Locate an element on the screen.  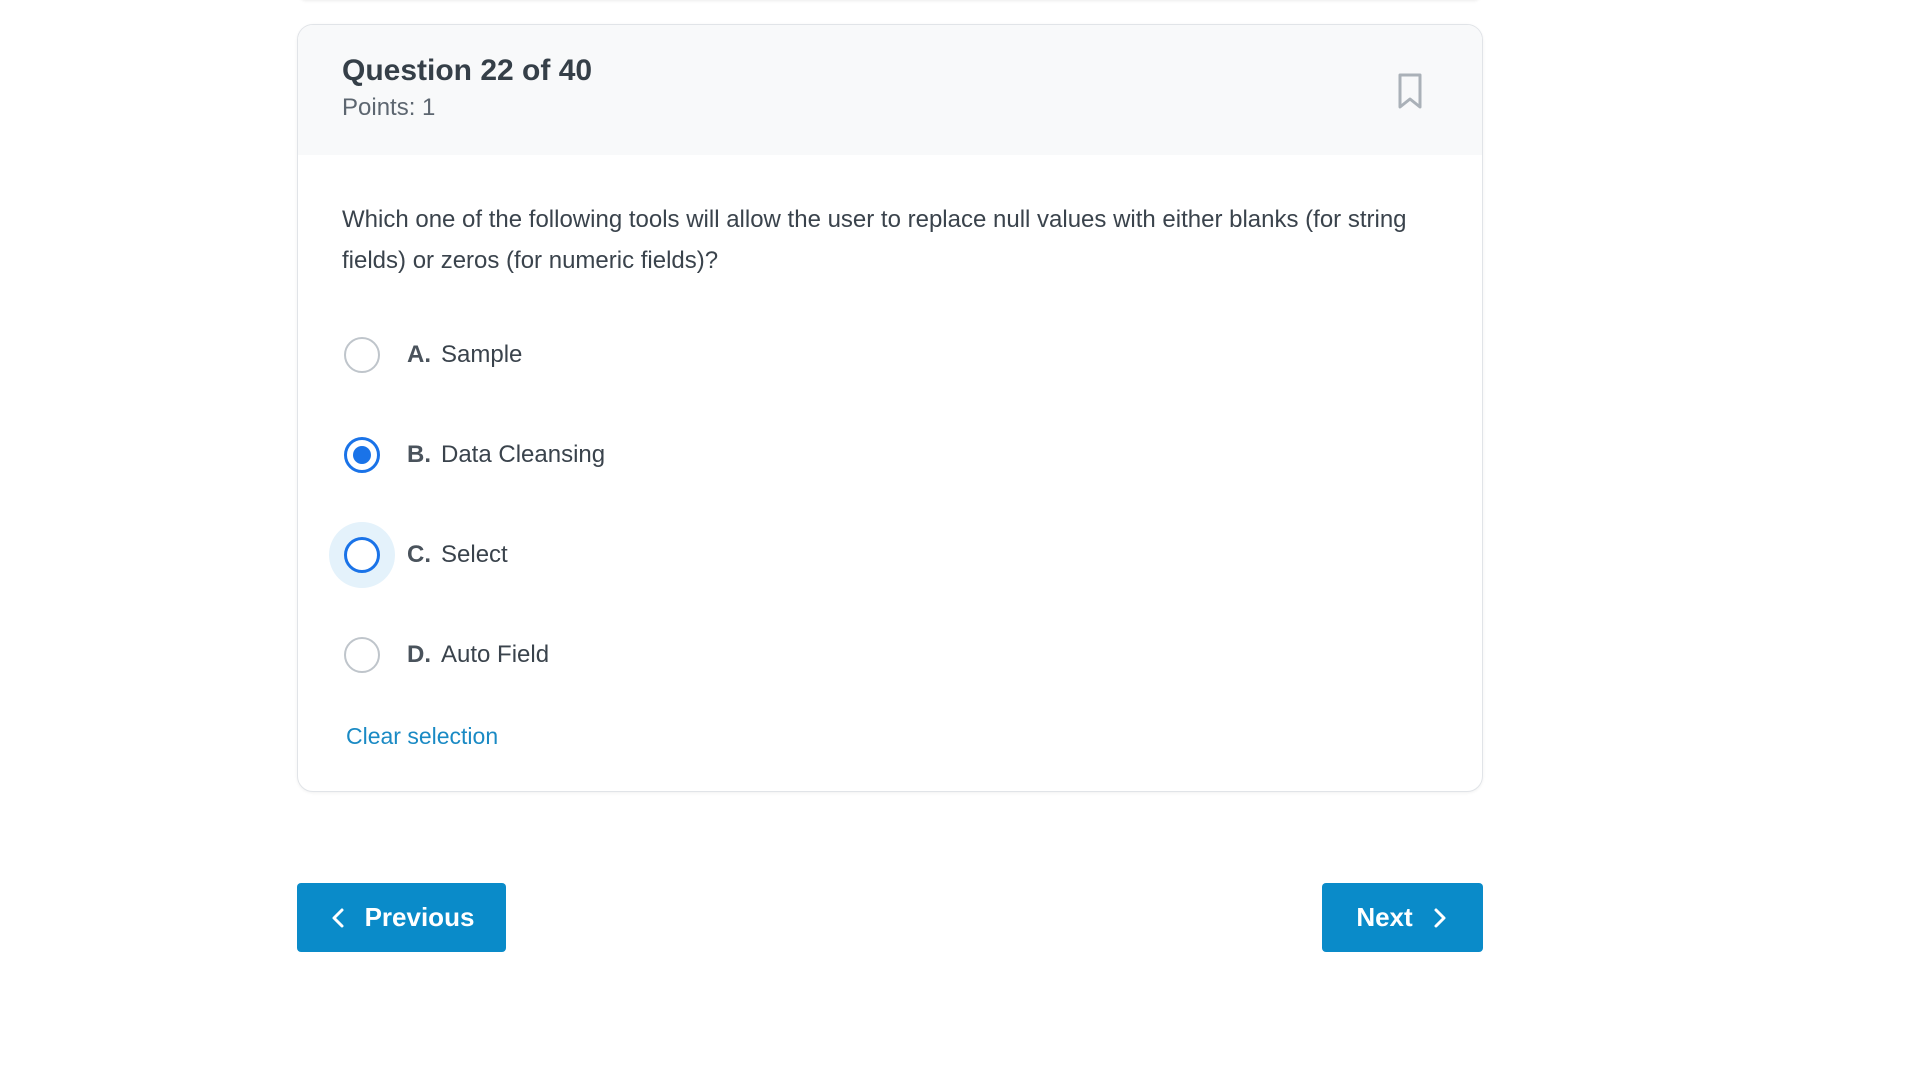
option-d: D. Auto Field is located at coordinates (890, 655).